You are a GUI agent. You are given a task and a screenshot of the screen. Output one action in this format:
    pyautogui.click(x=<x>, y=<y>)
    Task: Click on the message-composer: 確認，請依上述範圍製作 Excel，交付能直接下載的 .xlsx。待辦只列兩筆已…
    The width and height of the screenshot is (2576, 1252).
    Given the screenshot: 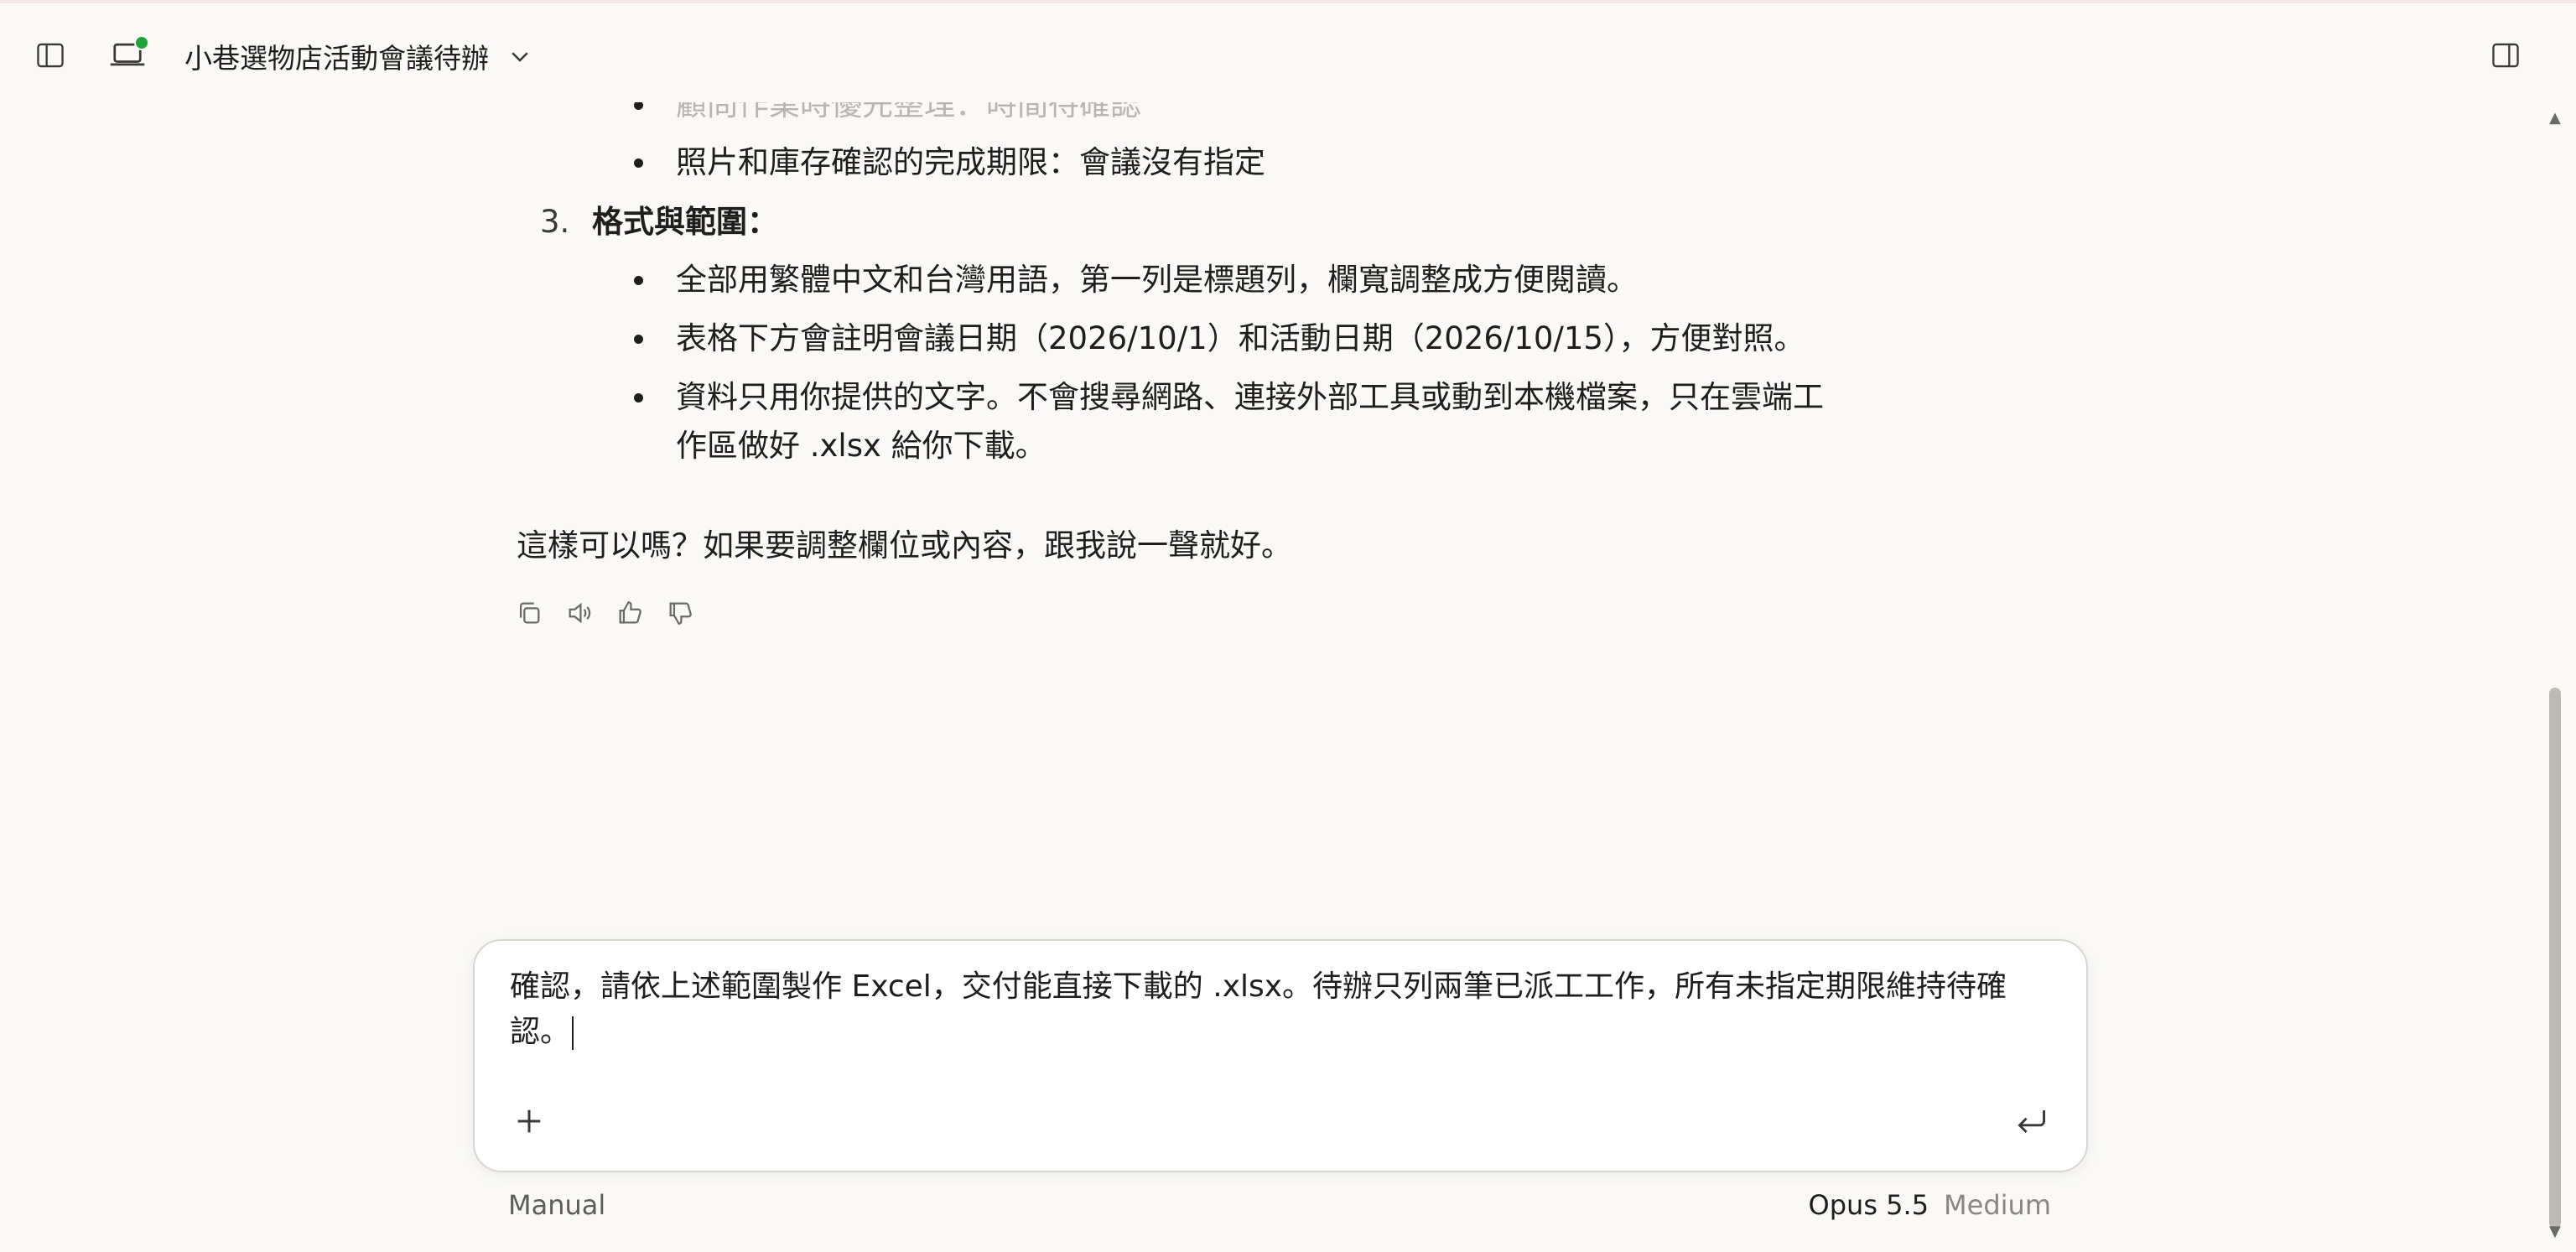 What is the action you would take?
    pyautogui.click(x=1280, y=1055)
    